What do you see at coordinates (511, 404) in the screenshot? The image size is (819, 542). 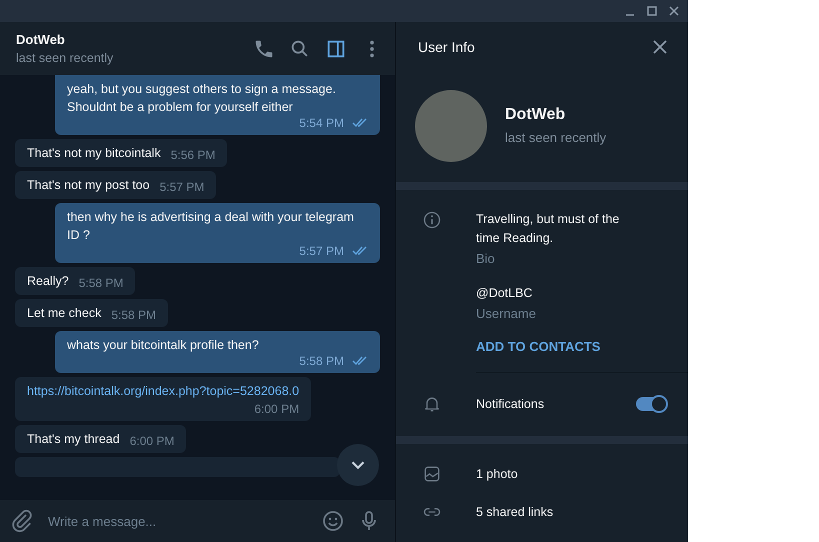 I see `notifications-label: Notifications` at bounding box center [511, 404].